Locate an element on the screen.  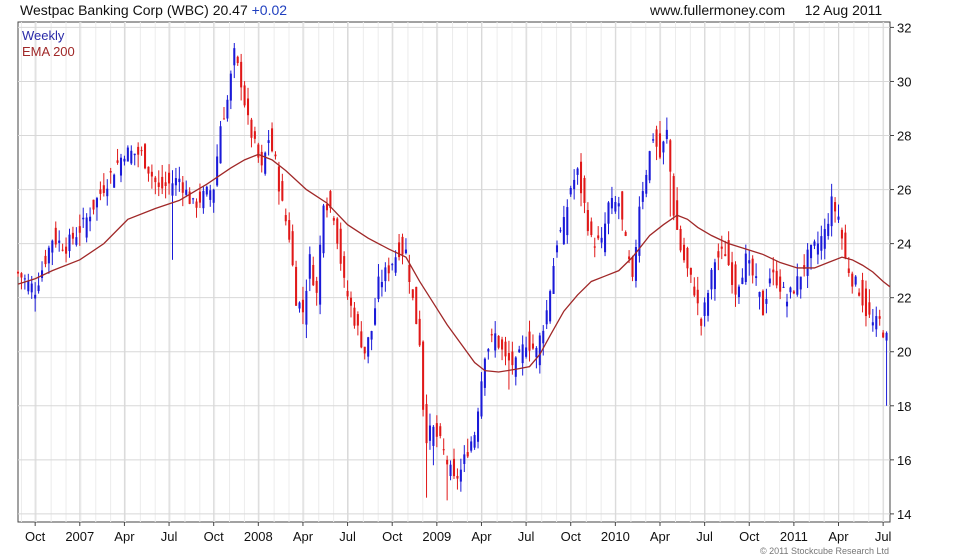
copyright: © 2011 Stockcube Research Ltd is located at coordinates (825, 551).